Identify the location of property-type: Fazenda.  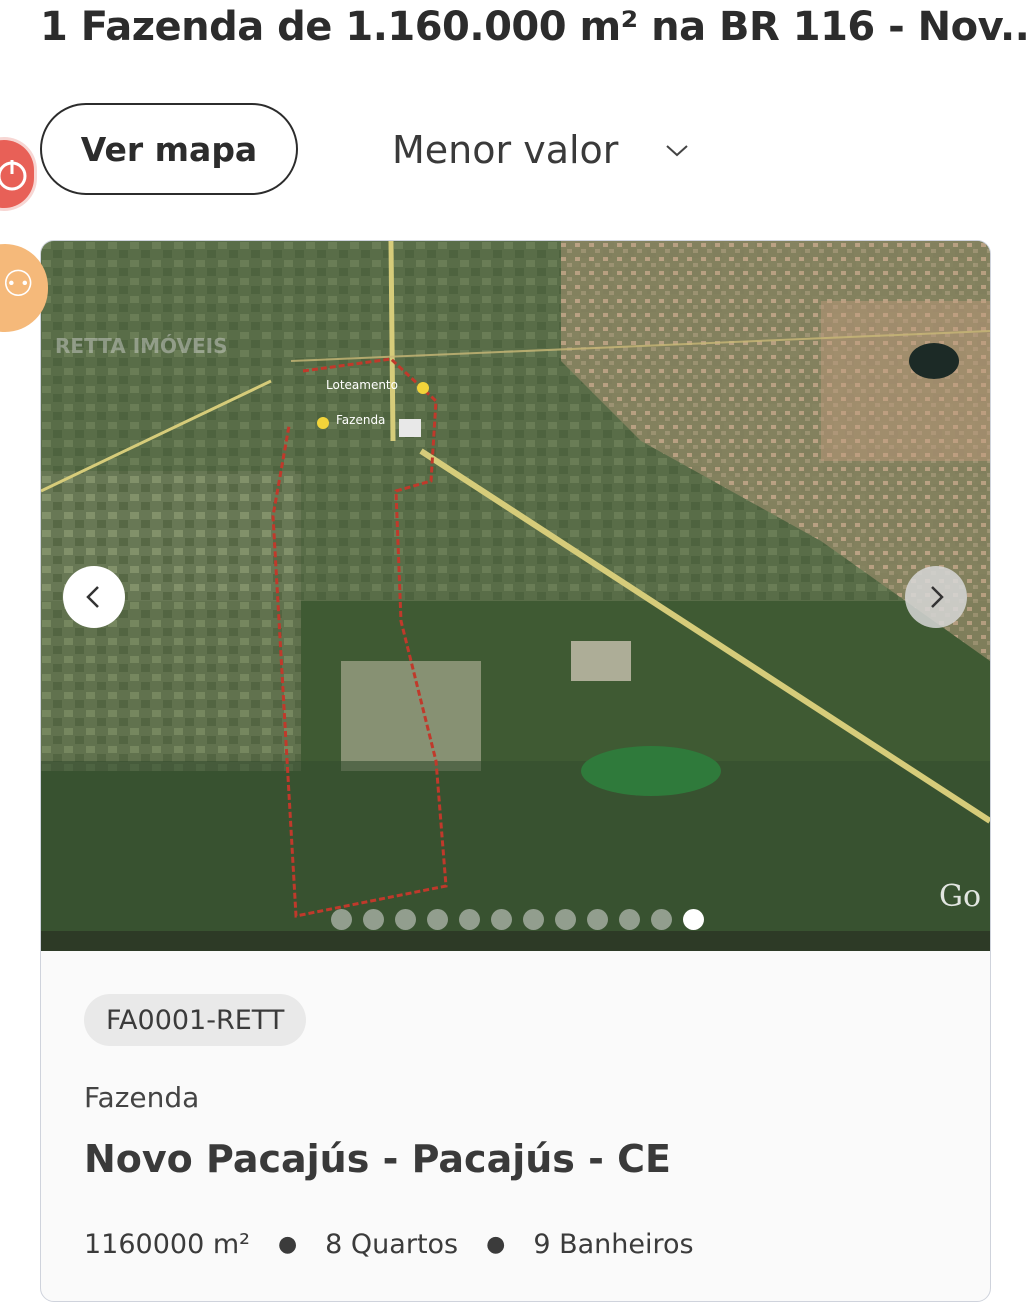
(142, 1097).